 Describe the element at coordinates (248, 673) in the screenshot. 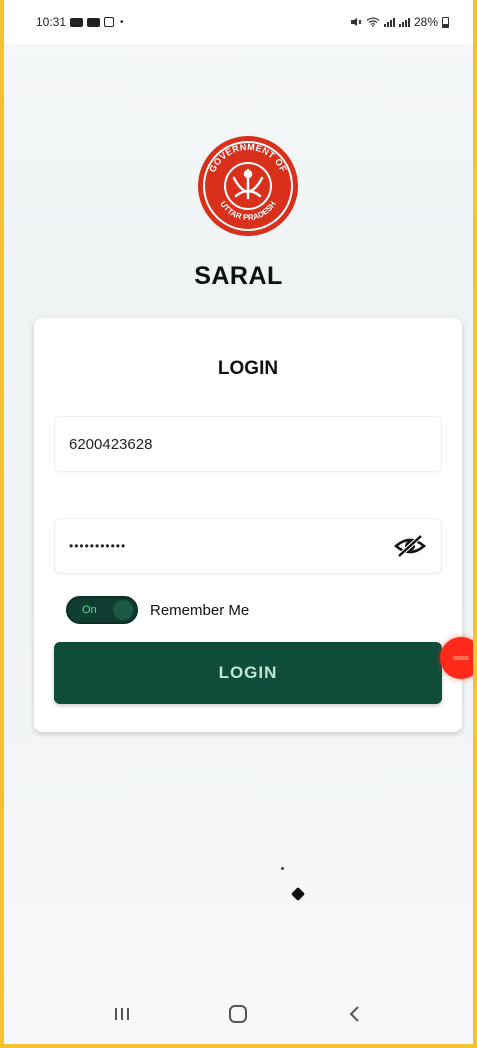

I see `login-button: LOGIN` at that location.